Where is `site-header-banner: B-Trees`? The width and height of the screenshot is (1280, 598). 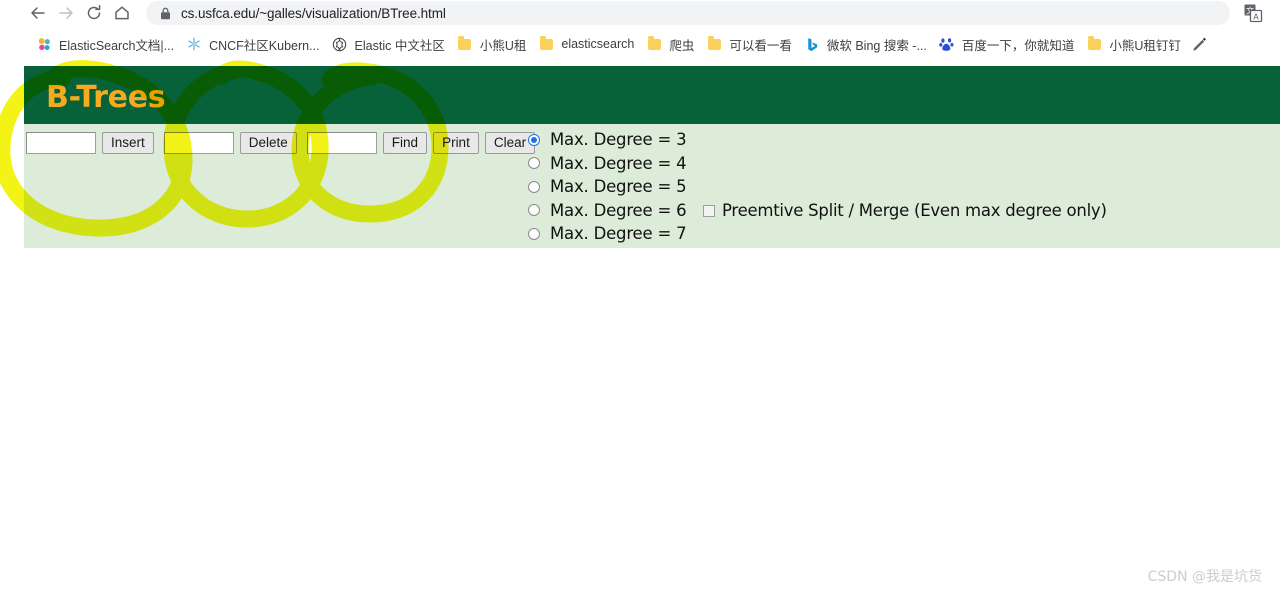 site-header-banner: B-Trees is located at coordinates (652, 95).